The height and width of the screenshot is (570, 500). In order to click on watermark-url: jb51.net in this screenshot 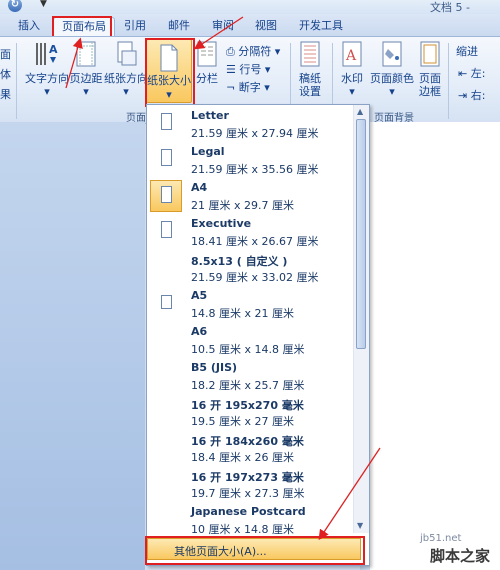, I will do `click(441, 538)`.